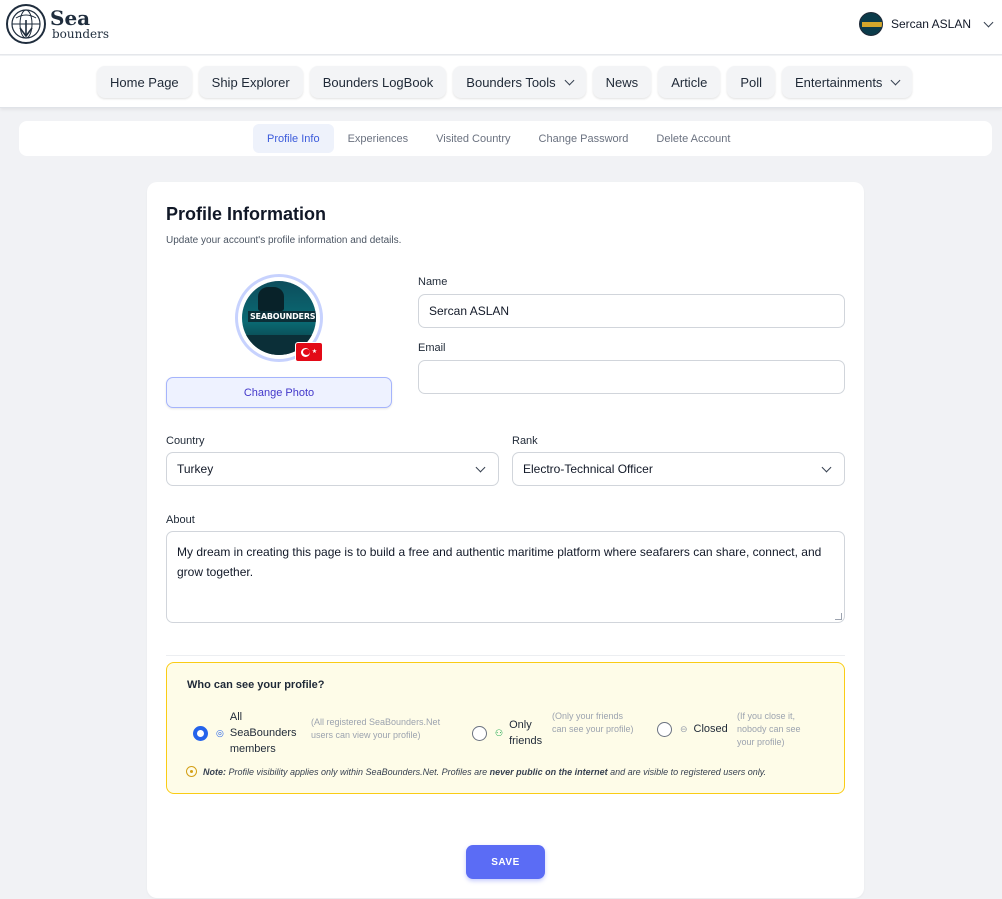  Describe the element at coordinates (838, 616) in the screenshot. I see `resize-handle-icon` at that location.